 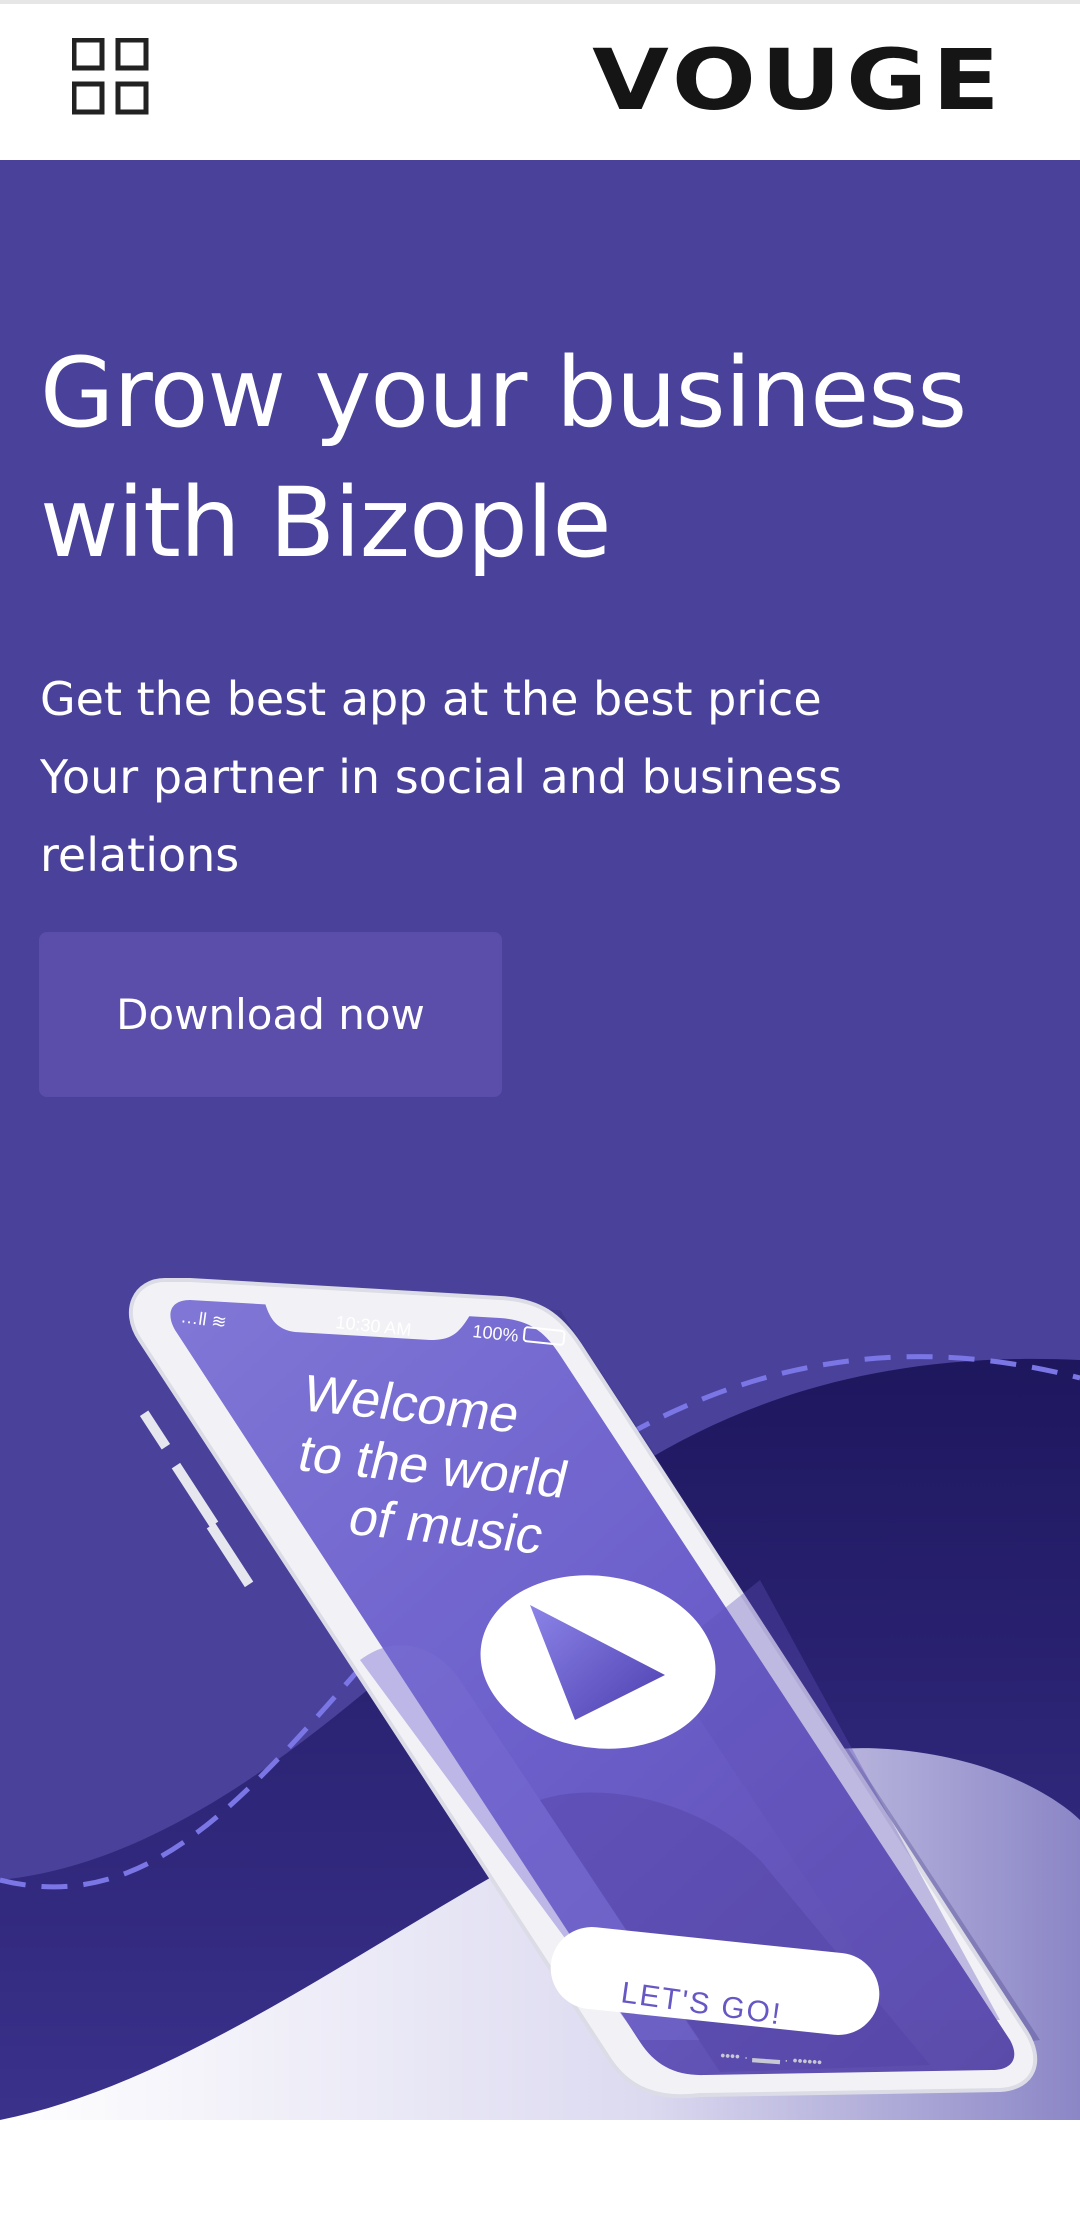 I want to click on hero-title-line-2: with Bizople, so click(x=326, y=523).